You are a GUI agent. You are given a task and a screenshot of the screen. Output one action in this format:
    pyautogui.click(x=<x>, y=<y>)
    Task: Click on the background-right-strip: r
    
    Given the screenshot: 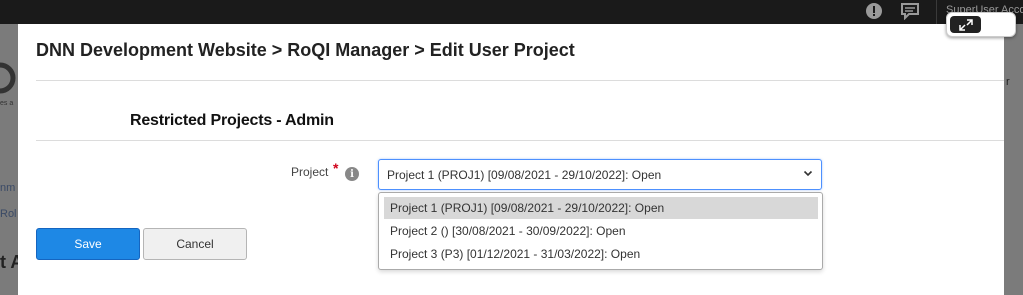 What is the action you would take?
    pyautogui.click(x=1013, y=159)
    